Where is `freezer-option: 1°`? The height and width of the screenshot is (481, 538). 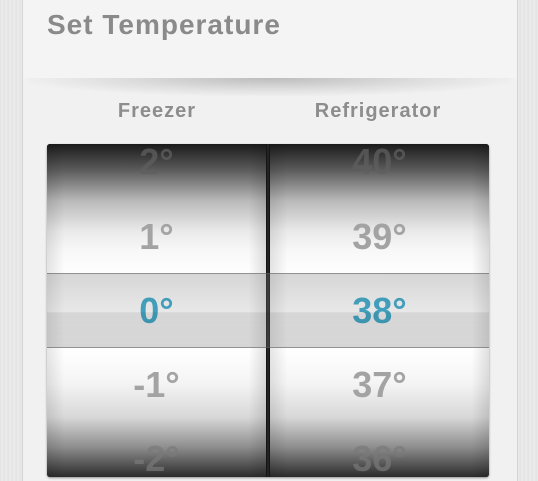 freezer-option: 1° is located at coordinates (156, 237).